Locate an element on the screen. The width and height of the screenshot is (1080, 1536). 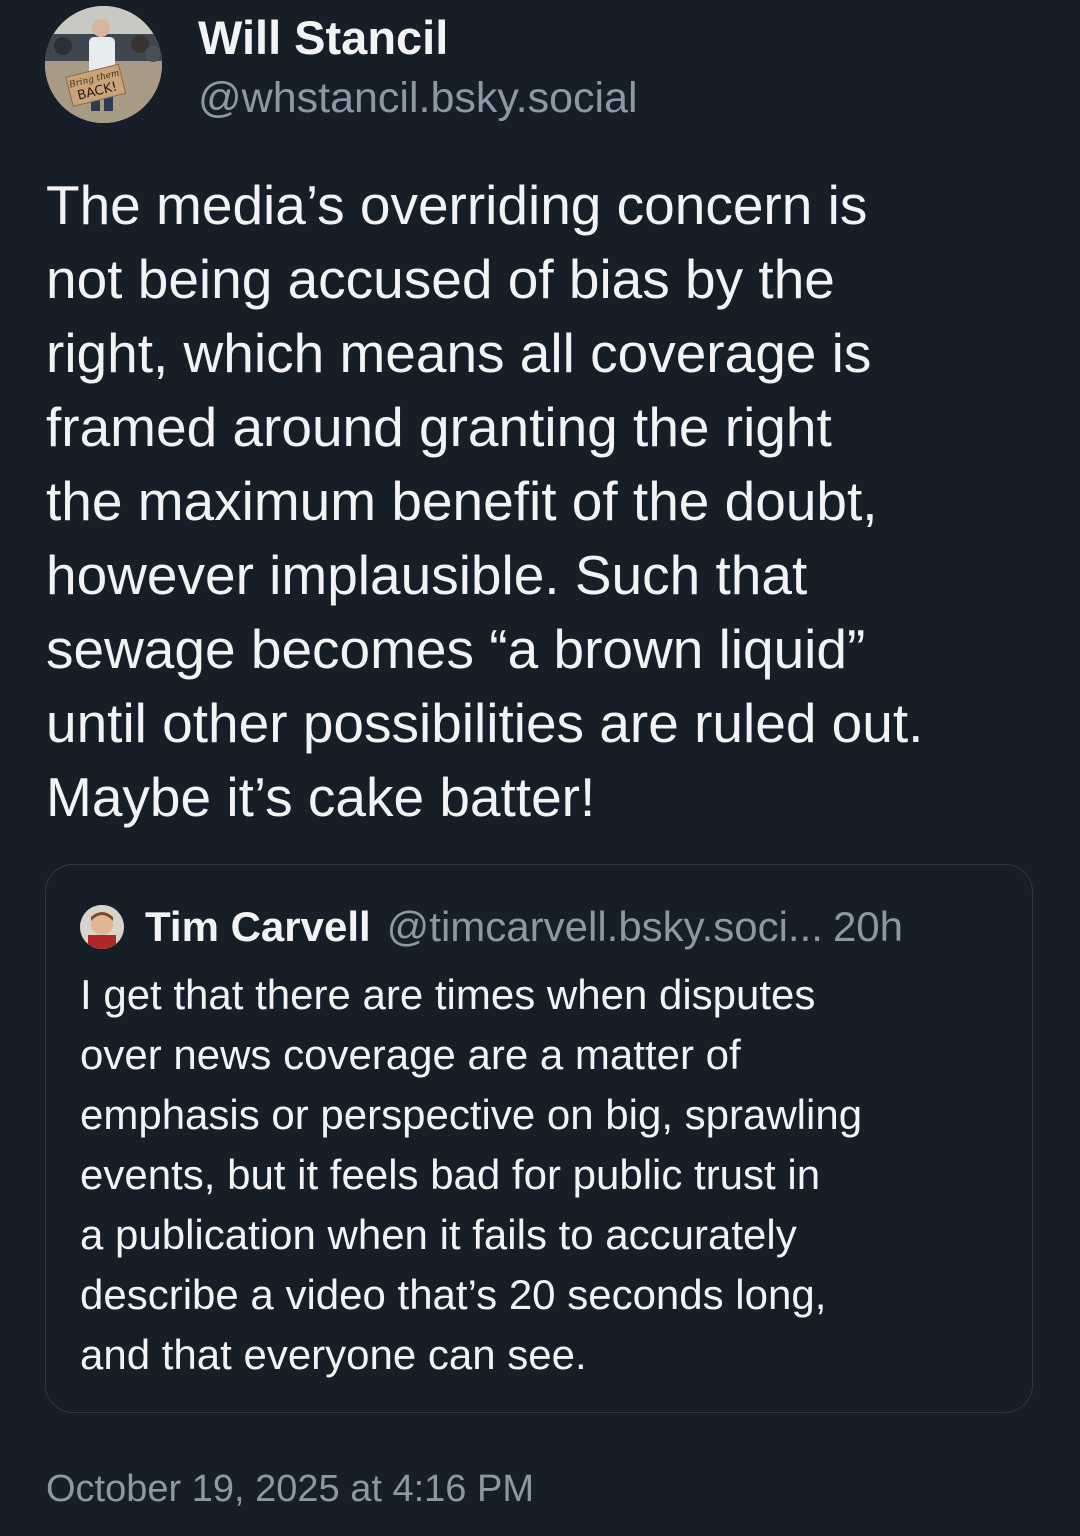
quoted-author-avatar is located at coordinates (102, 927).